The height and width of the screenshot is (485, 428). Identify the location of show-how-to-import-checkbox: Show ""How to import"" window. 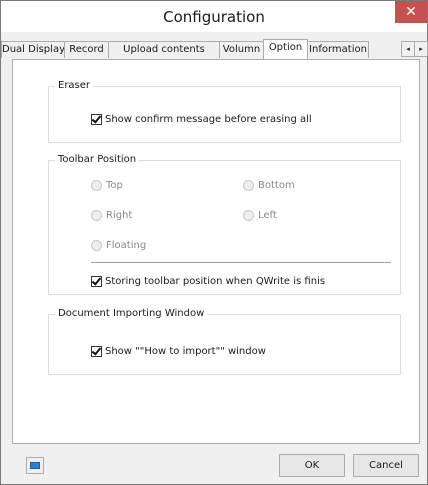
(178, 351).